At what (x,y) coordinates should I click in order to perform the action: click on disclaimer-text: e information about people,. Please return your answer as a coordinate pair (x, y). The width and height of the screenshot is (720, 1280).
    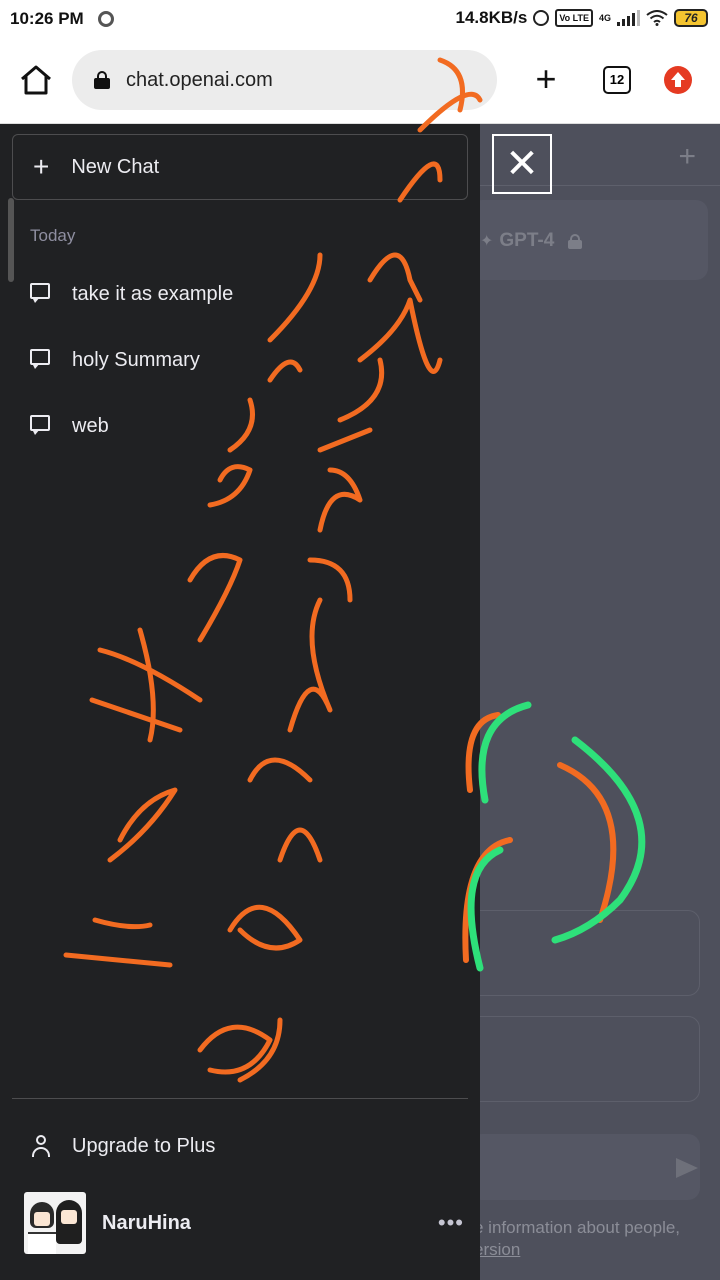
    Looking at the image, I should click on (580, 1227).